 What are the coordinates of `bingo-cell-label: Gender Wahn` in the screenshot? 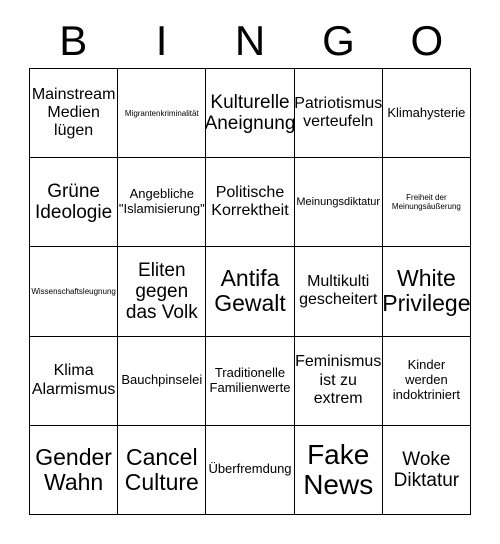 It's located at (73, 469).